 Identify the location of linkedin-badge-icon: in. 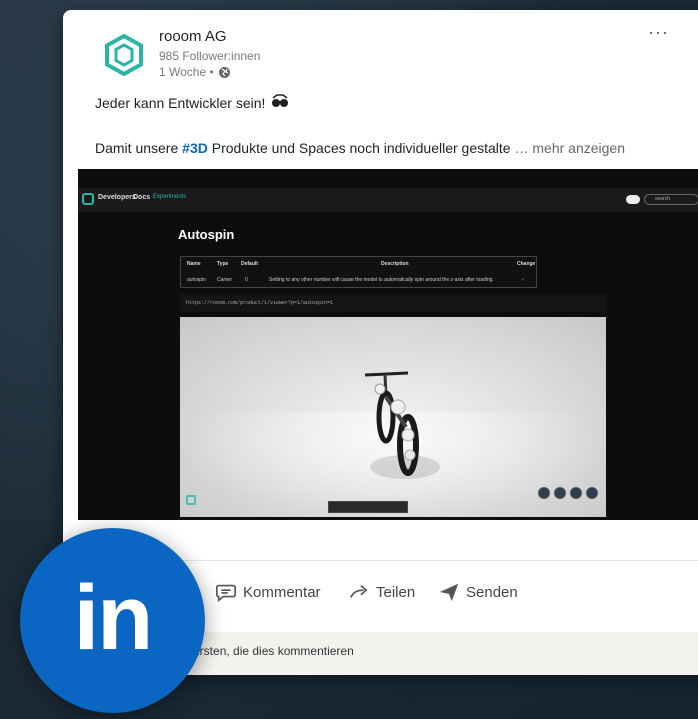
(112, 620).